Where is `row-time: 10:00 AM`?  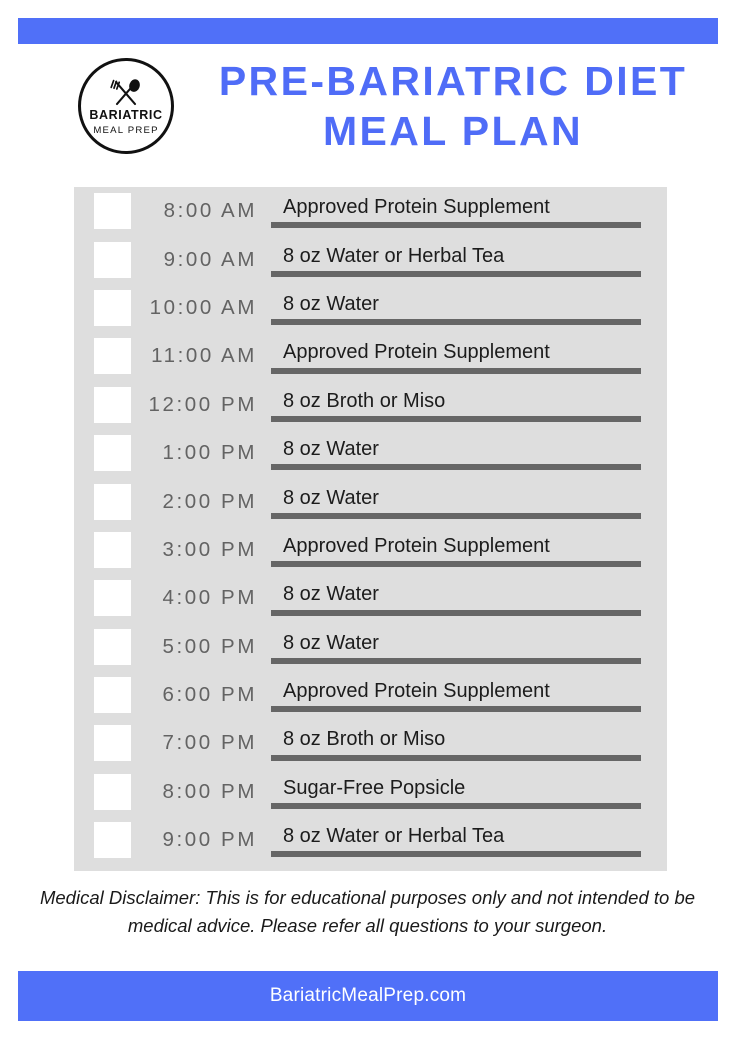 row-time: 10:00 AM is located at coordinates (203, 307).